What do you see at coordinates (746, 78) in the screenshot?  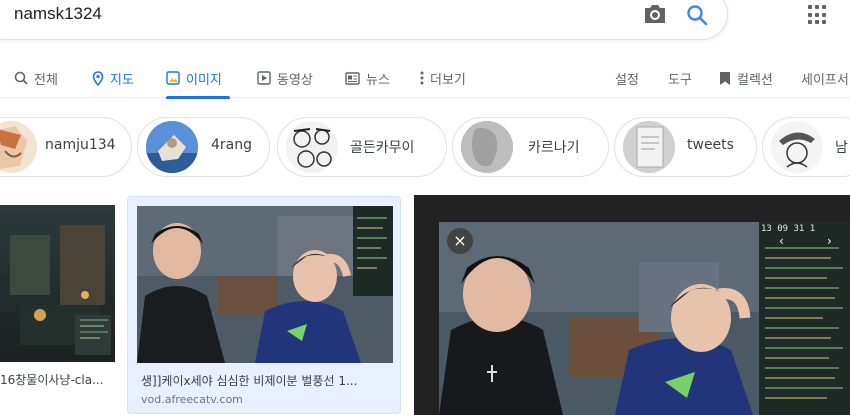 I see `collection-link: 컬렉션` at bounding box center [746, 78].